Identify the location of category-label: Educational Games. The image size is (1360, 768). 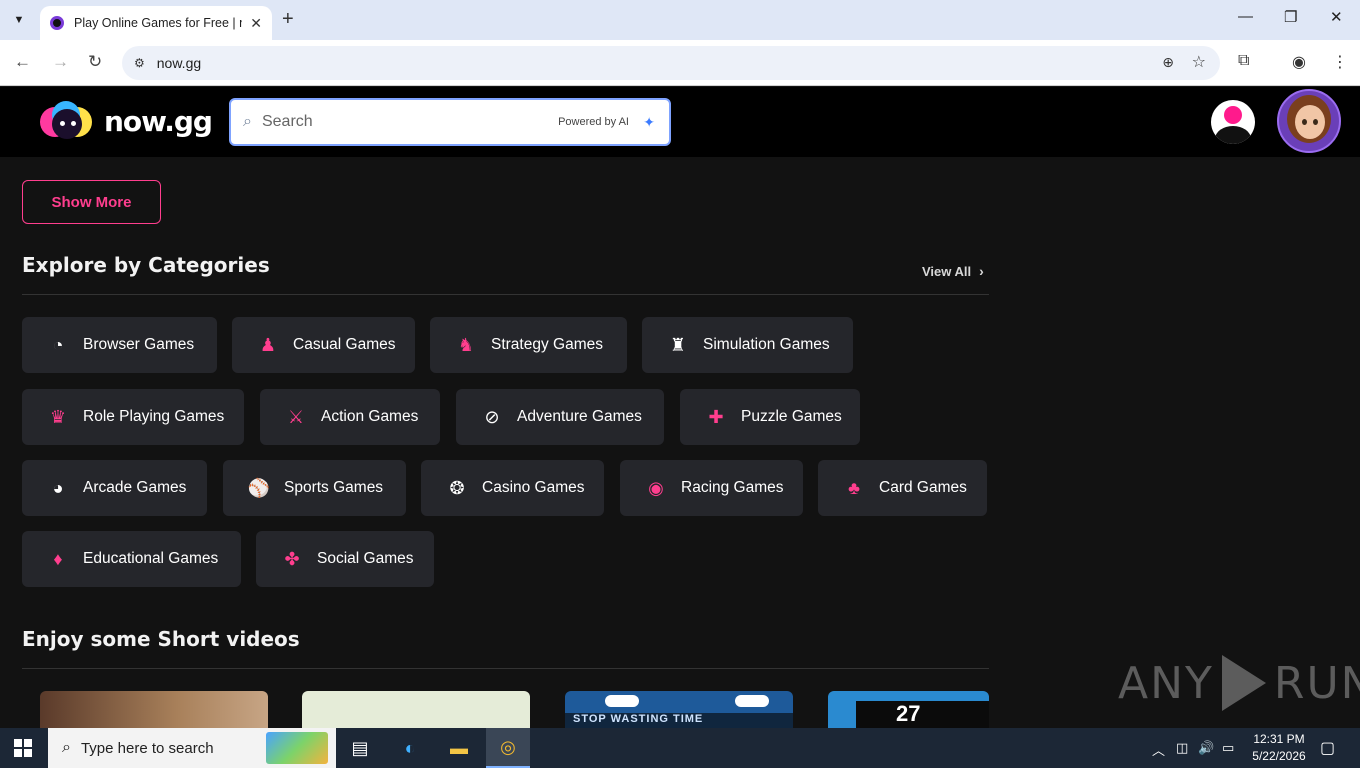
(151, 558).